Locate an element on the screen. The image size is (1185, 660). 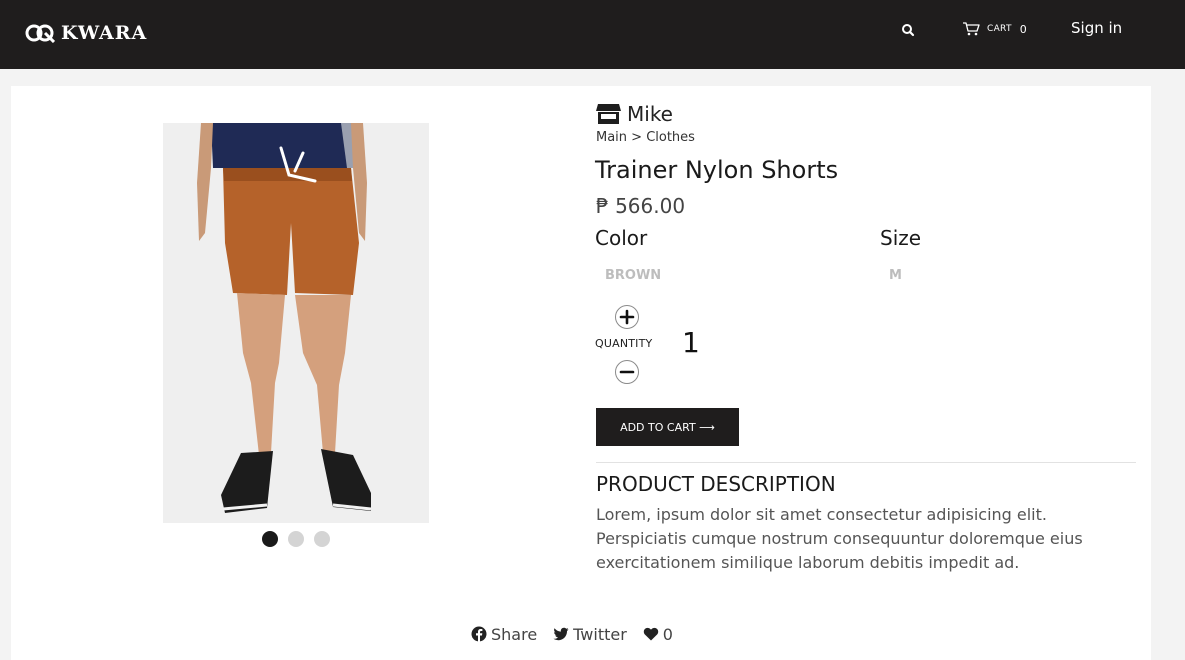
quantity-increase-button is located at coordinates (627, 317).